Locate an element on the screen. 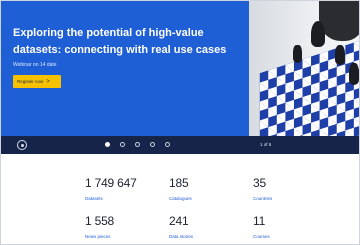 Image resolution: width=360 pixels, height=245 pixels. stat-label: Catalogues is located at coordinates (180, 198).